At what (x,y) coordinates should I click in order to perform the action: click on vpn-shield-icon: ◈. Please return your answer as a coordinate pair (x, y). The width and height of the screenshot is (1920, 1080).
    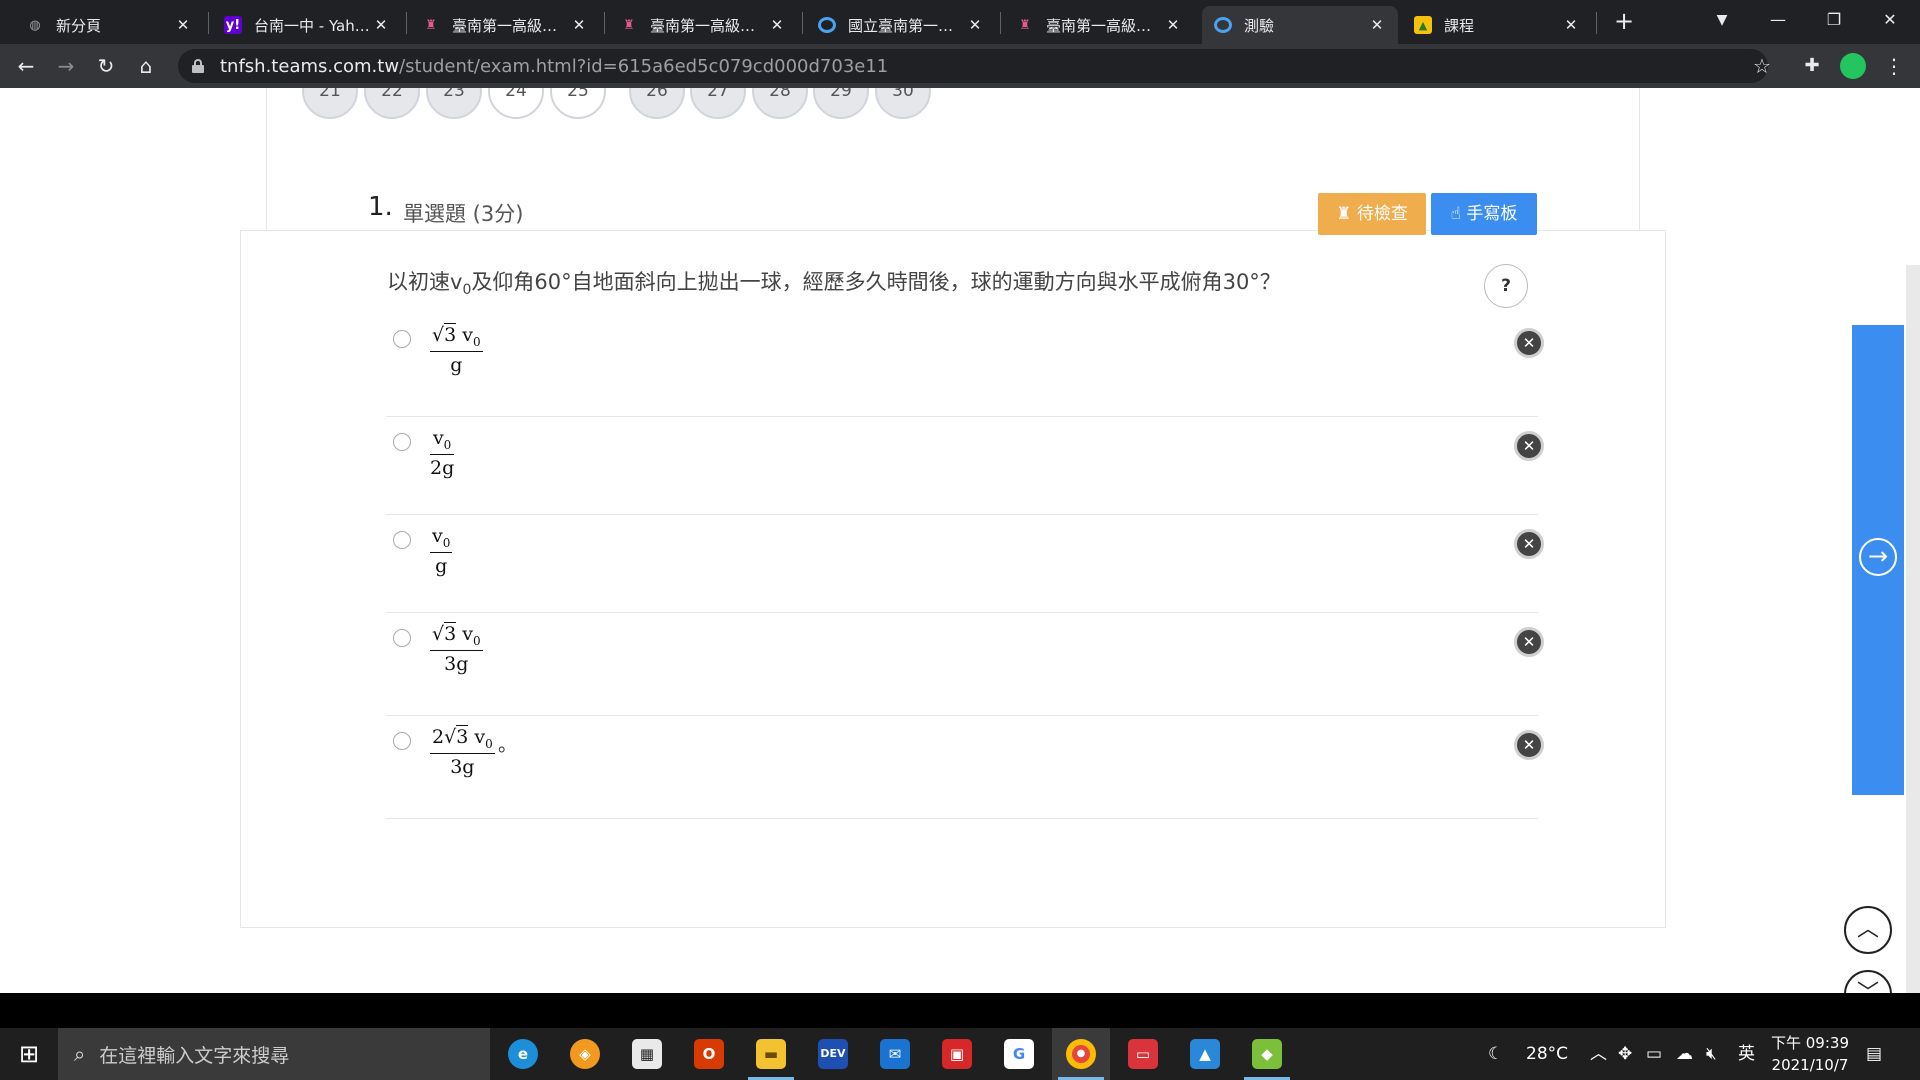
    Looking at the image, I should click on (585, 1054).